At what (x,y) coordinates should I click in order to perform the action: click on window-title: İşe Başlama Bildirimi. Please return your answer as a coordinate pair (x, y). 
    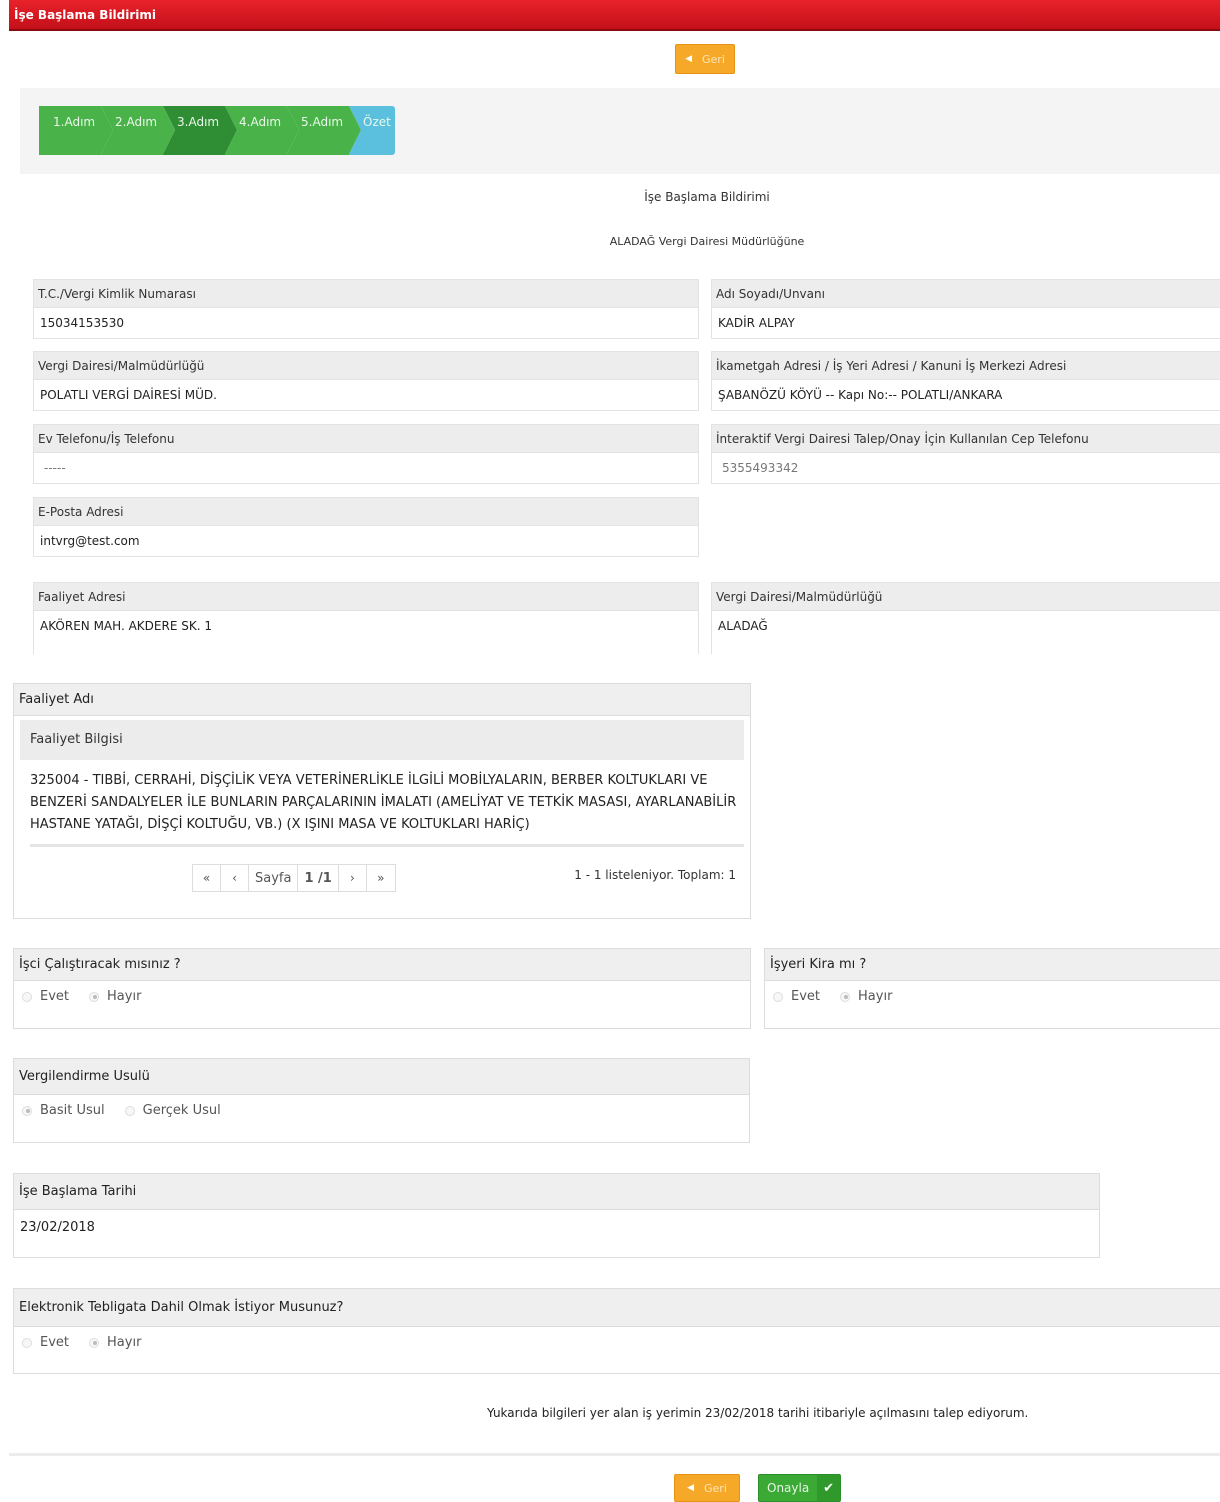
    Looking at the image, I should click on (85, 15).